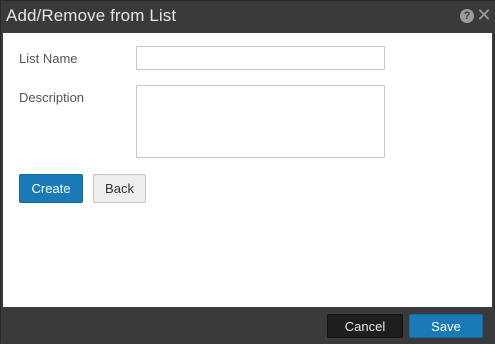  What do you see at coordinates (260, 58) in the screenshot?
I see `list-name-input` at bounding box center [260, 58].